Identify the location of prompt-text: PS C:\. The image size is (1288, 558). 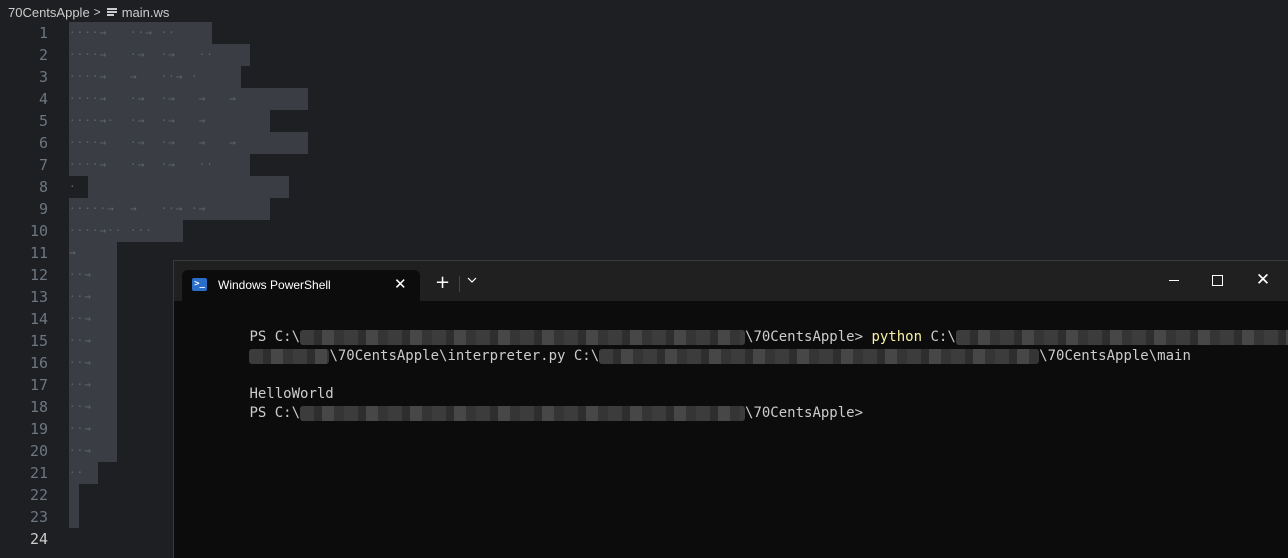
(275, 413).